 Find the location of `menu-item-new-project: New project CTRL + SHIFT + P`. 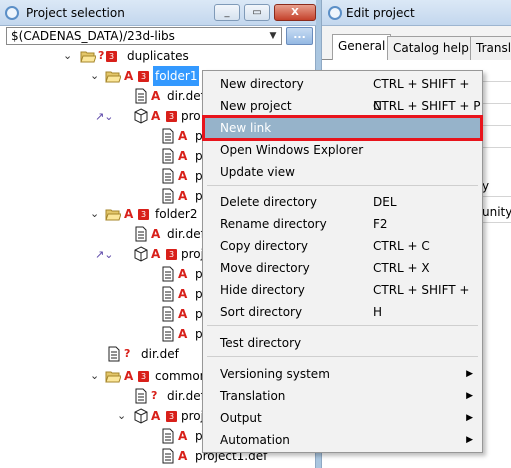

menu-item-new-project: New project CTRL + SHIFT + P is located at coordinates (342, 106).